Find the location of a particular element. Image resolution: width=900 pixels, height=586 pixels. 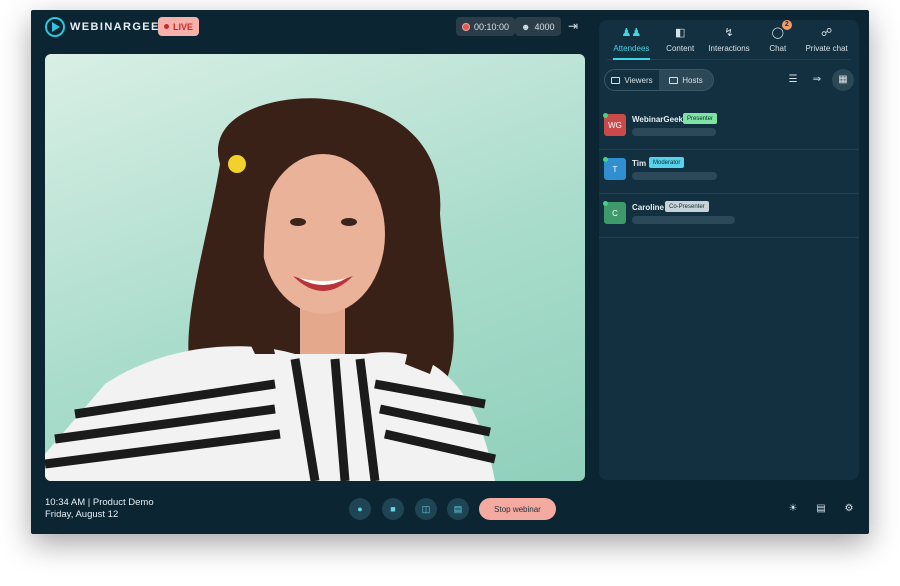

screen-share-button: ◫ is located at coordinates (426, 509).